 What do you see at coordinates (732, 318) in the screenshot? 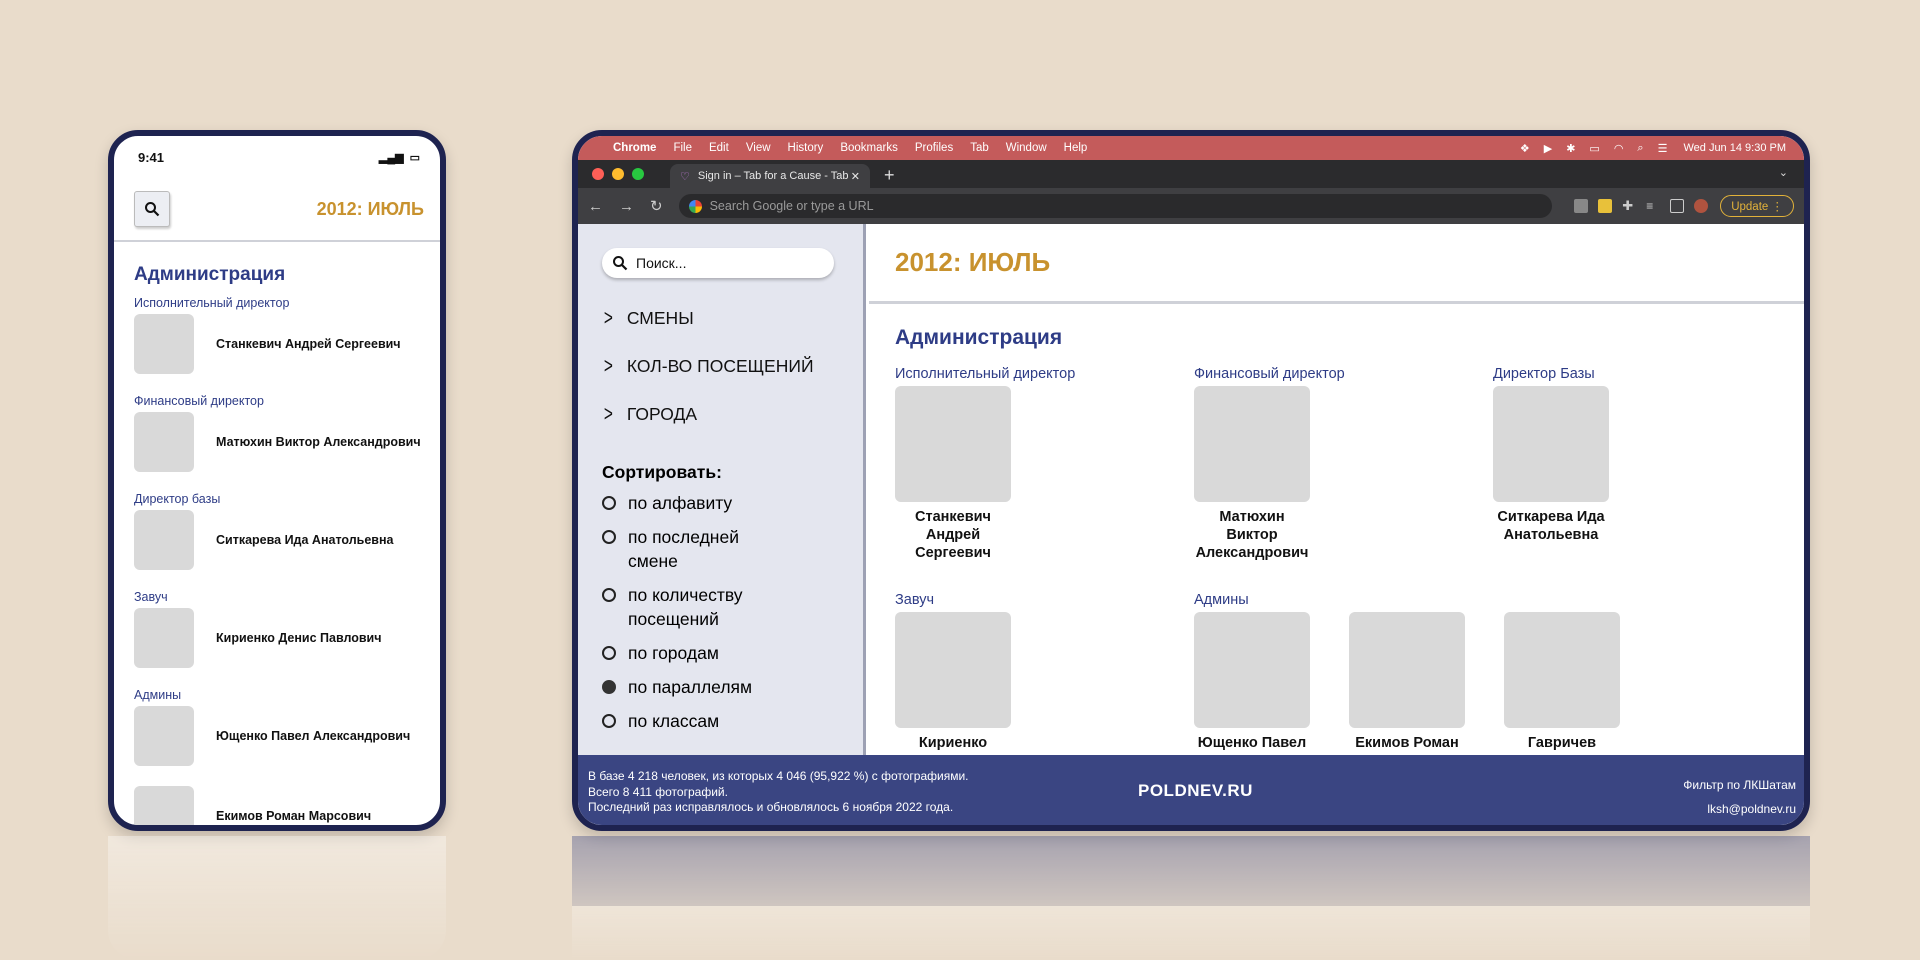
I see `sidebar-item-shifts: > СМЕНЫ` at bounding box center [732, 318].